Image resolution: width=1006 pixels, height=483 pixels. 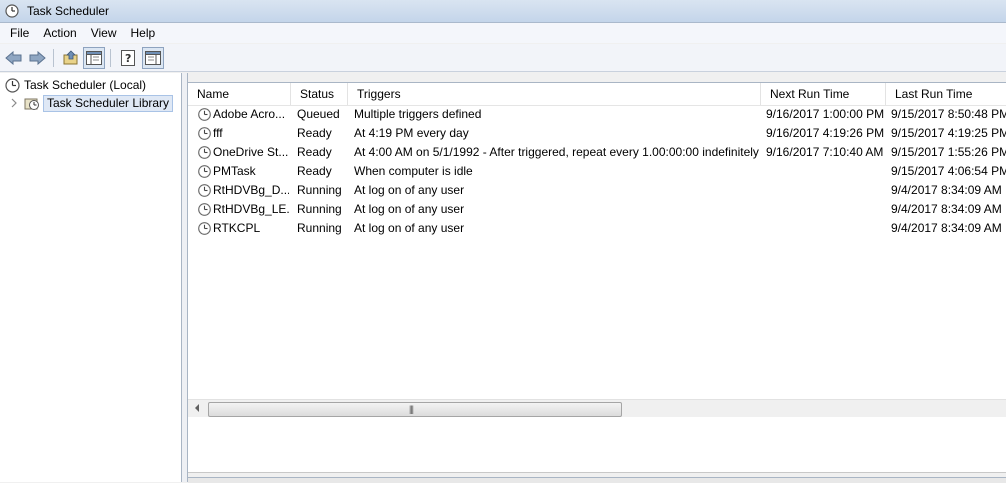 What do you see at coordinates (825, 114) in the screenshot?
I see `cell-next-run-time: 9/16/2017 1:00:00 PM` at bounding box center [825, 114].